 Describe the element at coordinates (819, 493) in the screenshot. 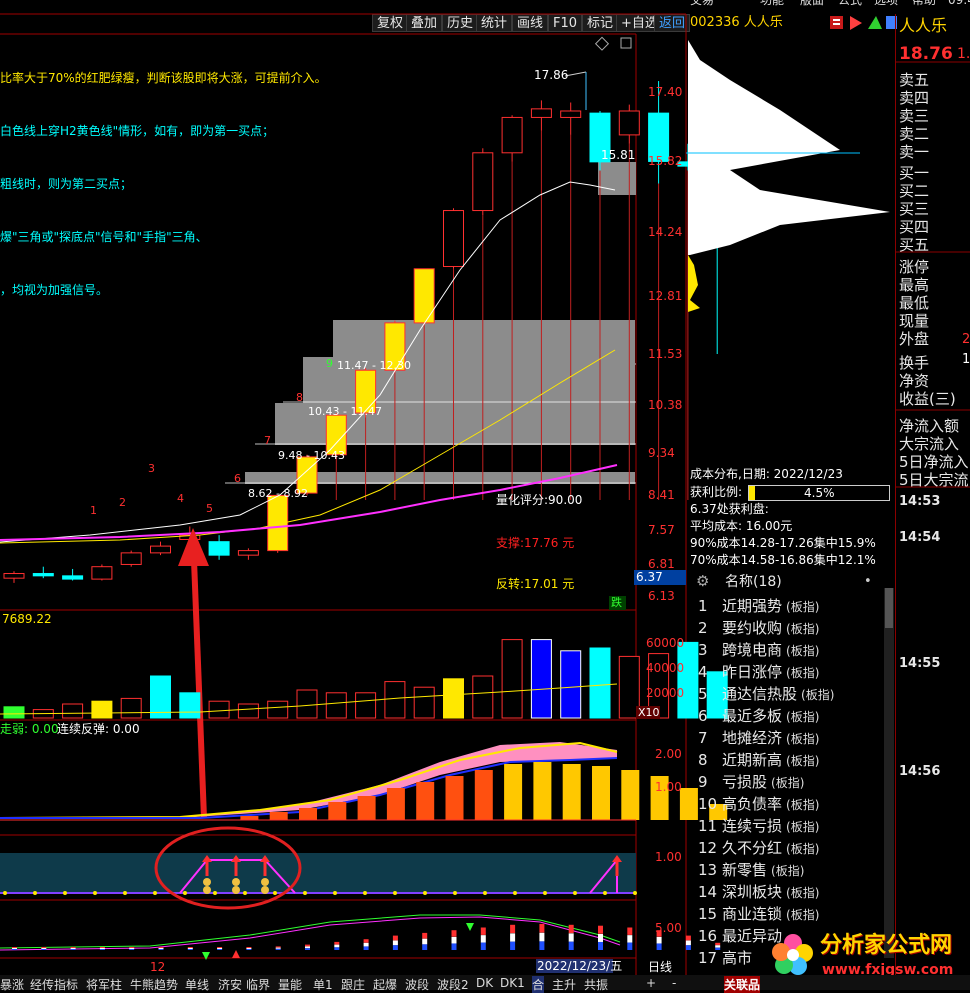

I see `profit-bar: 4.5%` at that location.